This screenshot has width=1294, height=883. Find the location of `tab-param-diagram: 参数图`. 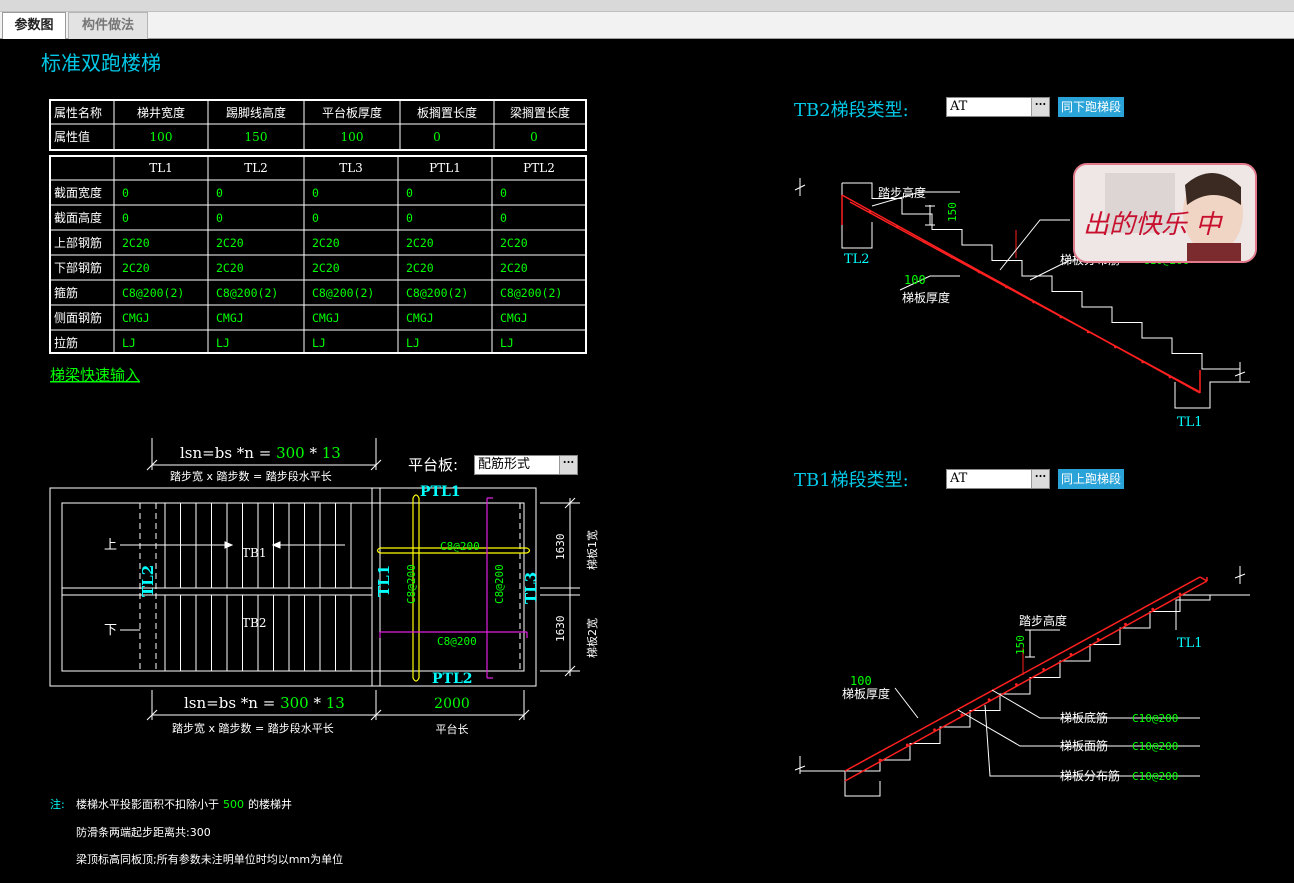

tab-param-diagram: 参数图 is located at coordinates (34, 25).